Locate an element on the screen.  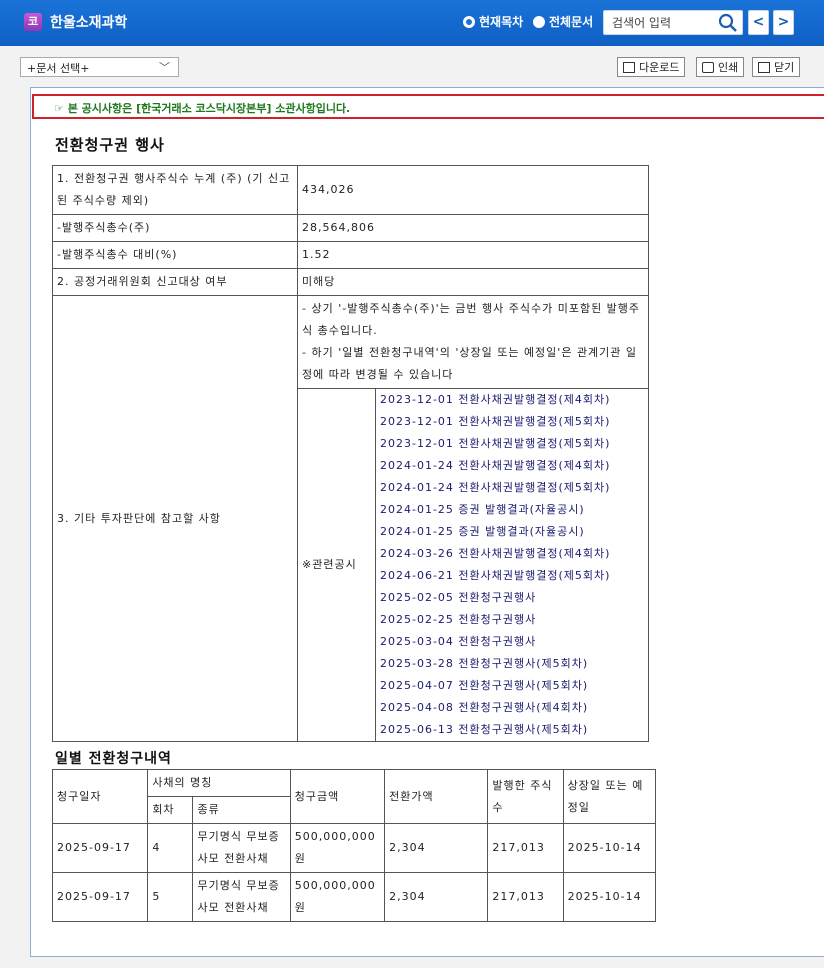
cell-value: 1.52 is located at coordinates (473, 255).